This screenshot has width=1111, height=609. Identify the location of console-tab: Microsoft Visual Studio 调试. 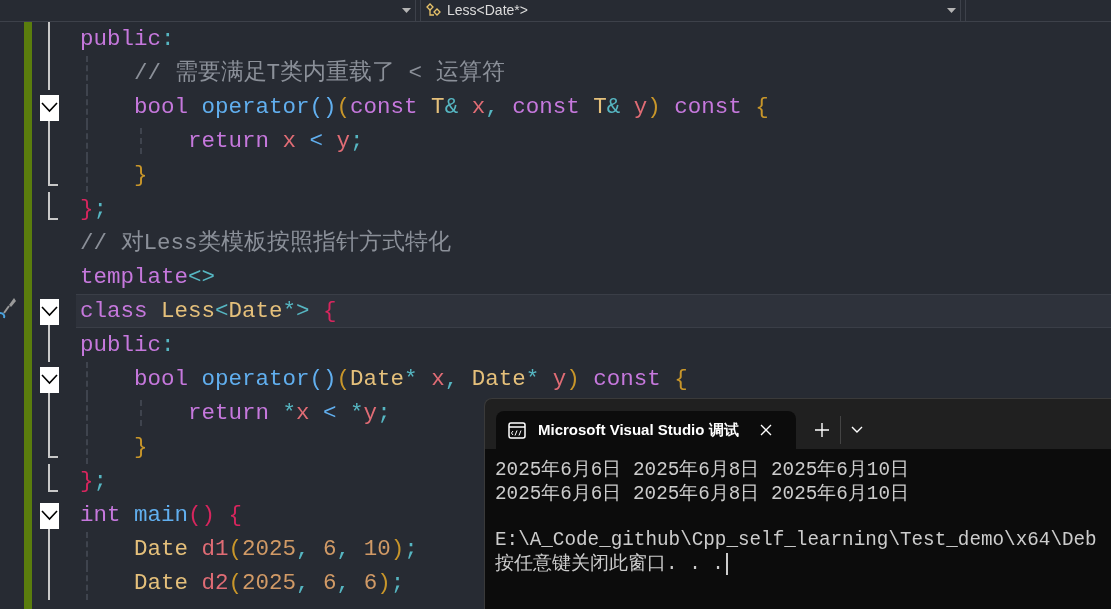
(646, 430).